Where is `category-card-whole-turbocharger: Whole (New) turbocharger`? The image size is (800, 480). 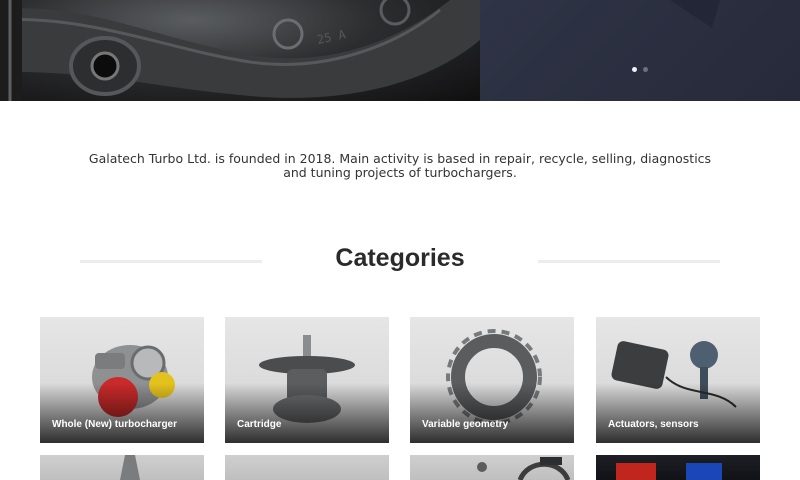
category-card-whole-turbocharger: Whole (New) turbocharger is located at coordinates (122, 380).